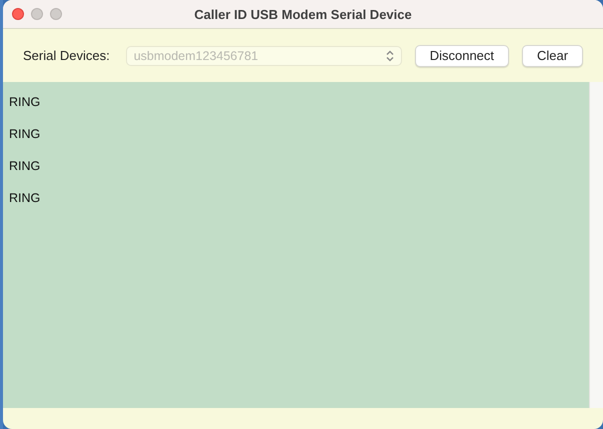  Describe the element at coordinates (390, 56) in the screenshot. I see `chevron-icon` at that location.